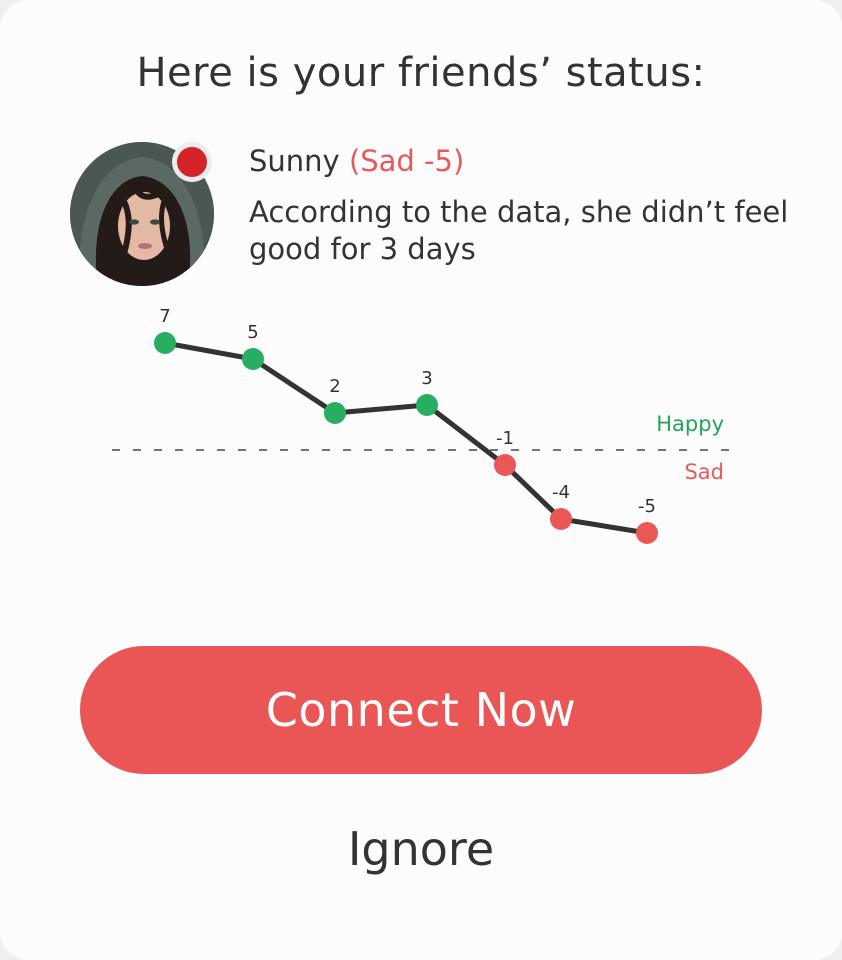 The image size is (842, 960). I want to click on data-label: 2, so click(334, 386).